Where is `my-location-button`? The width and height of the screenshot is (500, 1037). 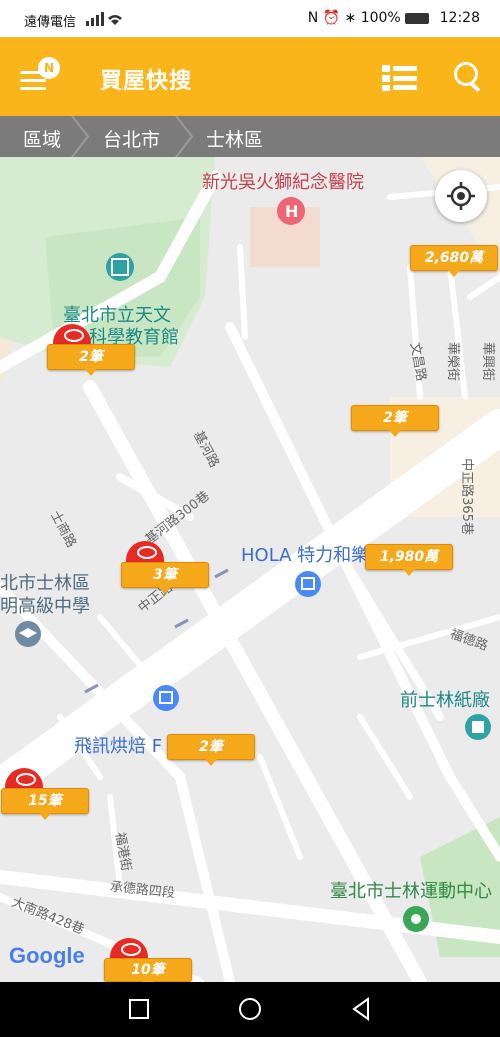 my-location-button is located at coordinates (461, 196).